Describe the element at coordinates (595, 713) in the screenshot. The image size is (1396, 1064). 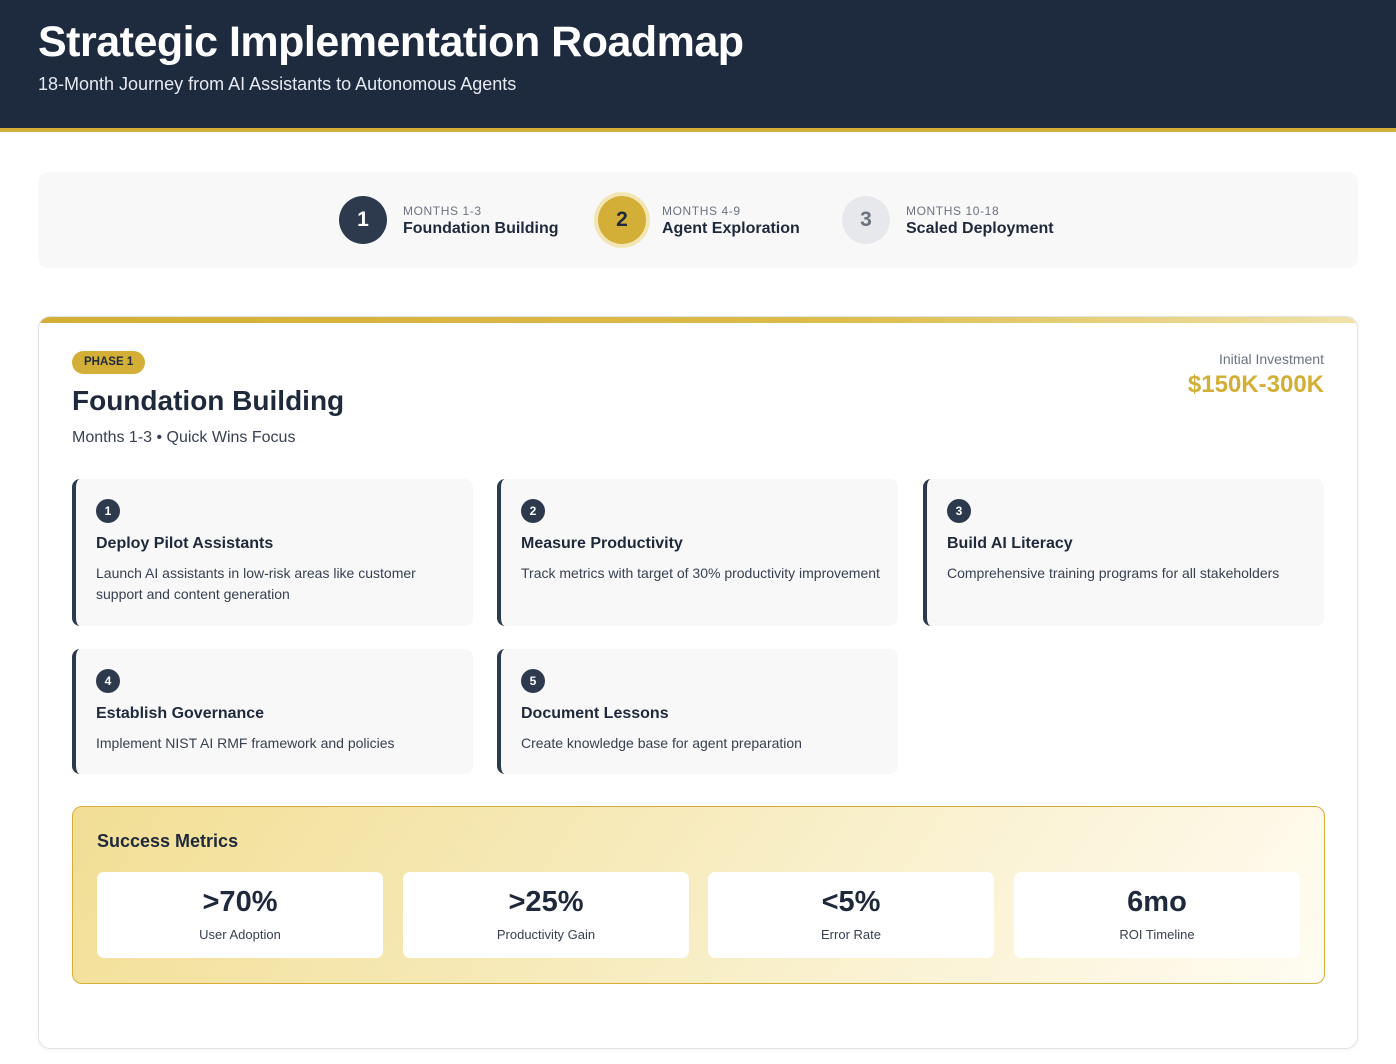
I see `task-title: Document Lessons` at that location.